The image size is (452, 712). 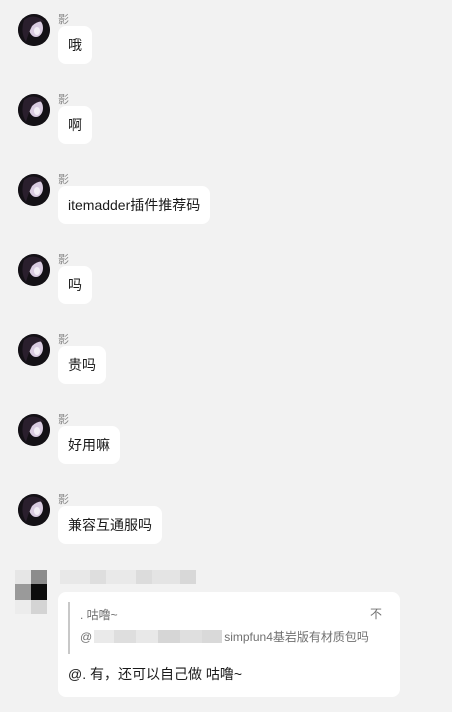 I want to click on message-bubble: 啊, so click(x=75, y=125).